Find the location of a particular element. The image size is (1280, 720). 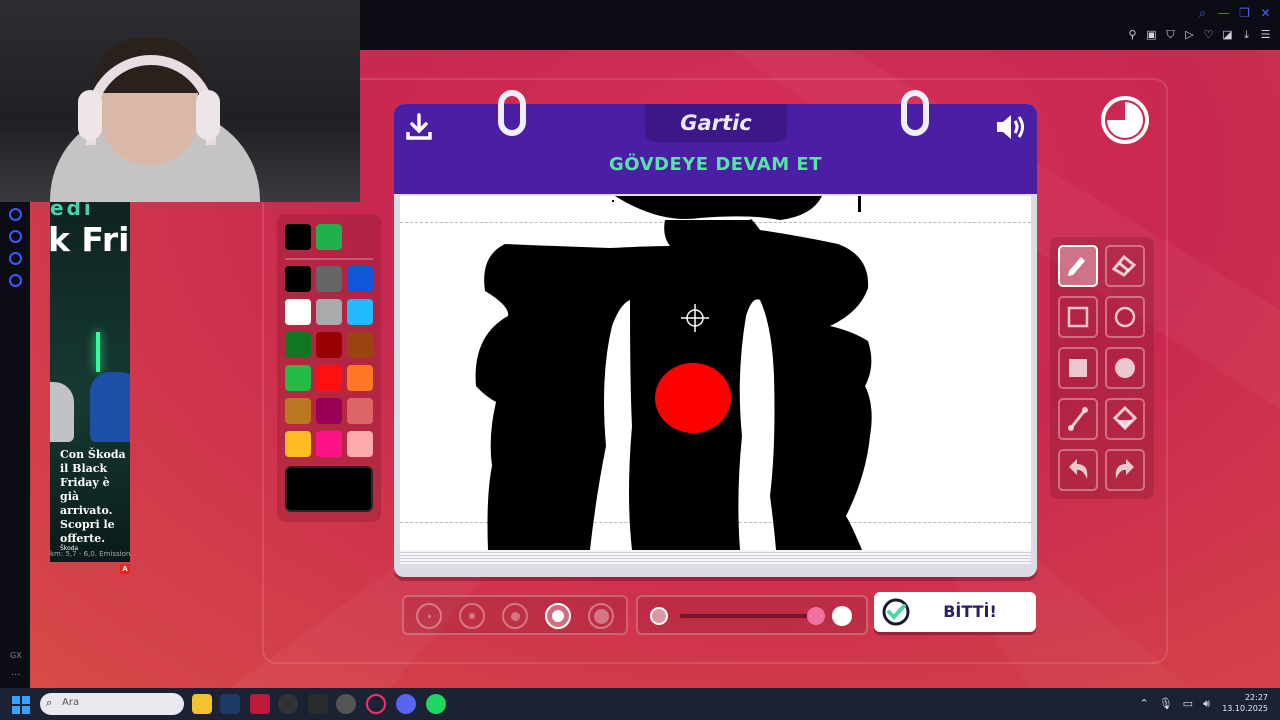

app-icon-x is located at coordinates (260, 704).